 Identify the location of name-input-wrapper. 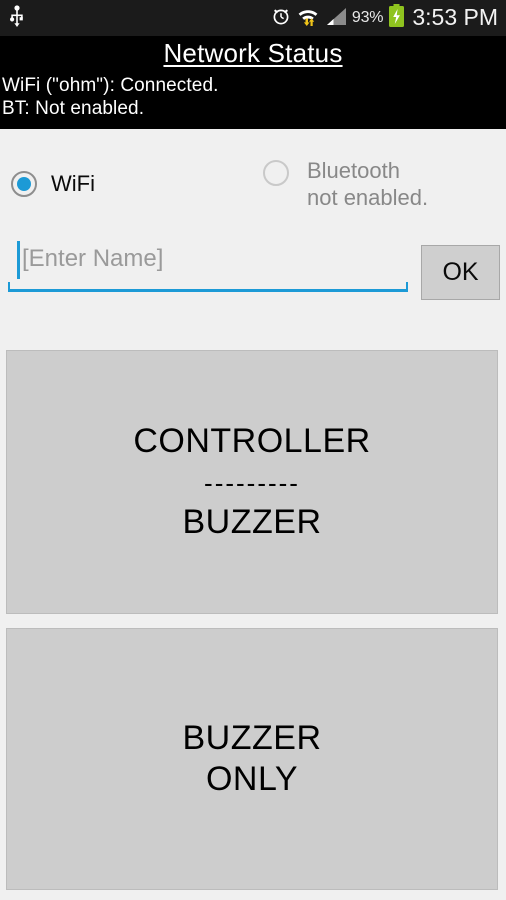
(208, 264).